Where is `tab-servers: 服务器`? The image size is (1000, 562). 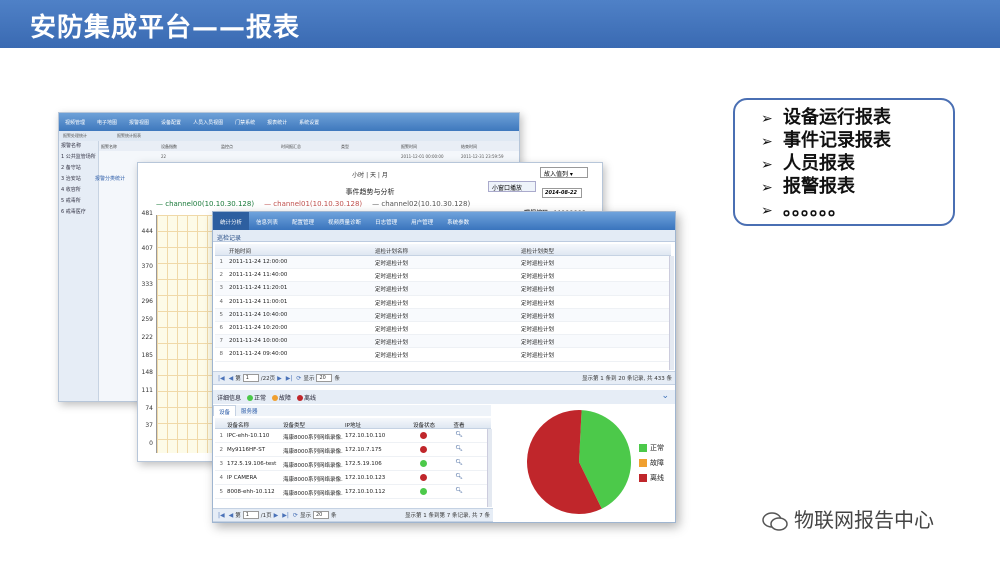 tab-servers: 服务器 is located at coordinates (249, 410).